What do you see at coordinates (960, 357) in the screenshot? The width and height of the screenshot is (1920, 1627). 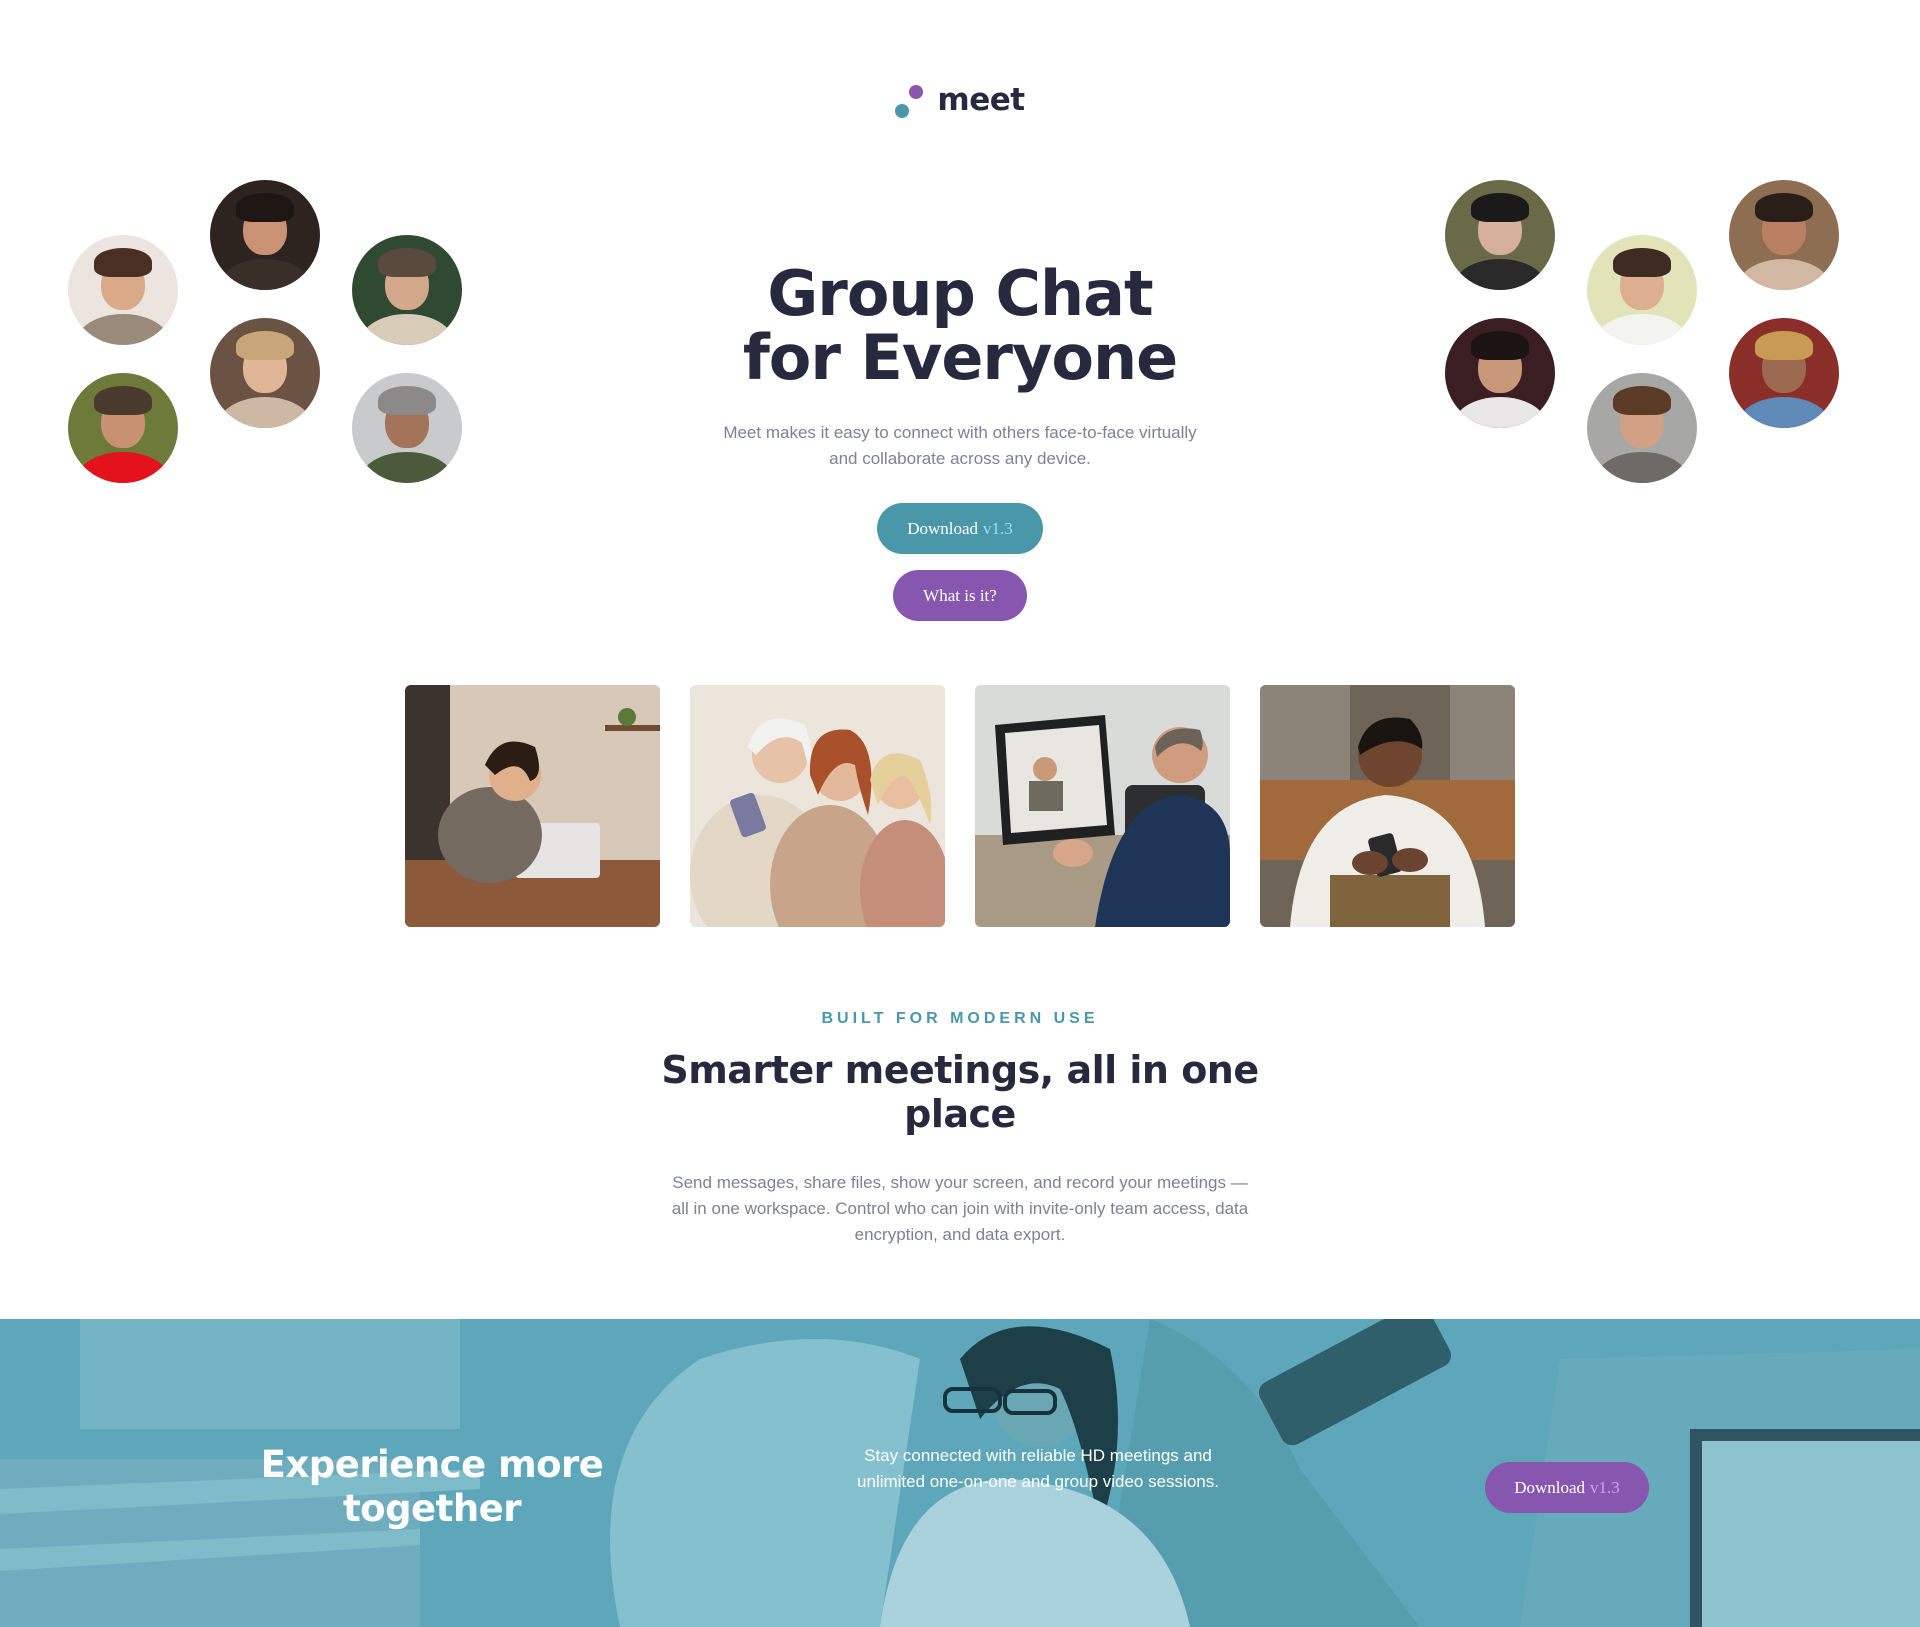 I see `hero-title-line: for Everyone` at bounding box center [960, 357].